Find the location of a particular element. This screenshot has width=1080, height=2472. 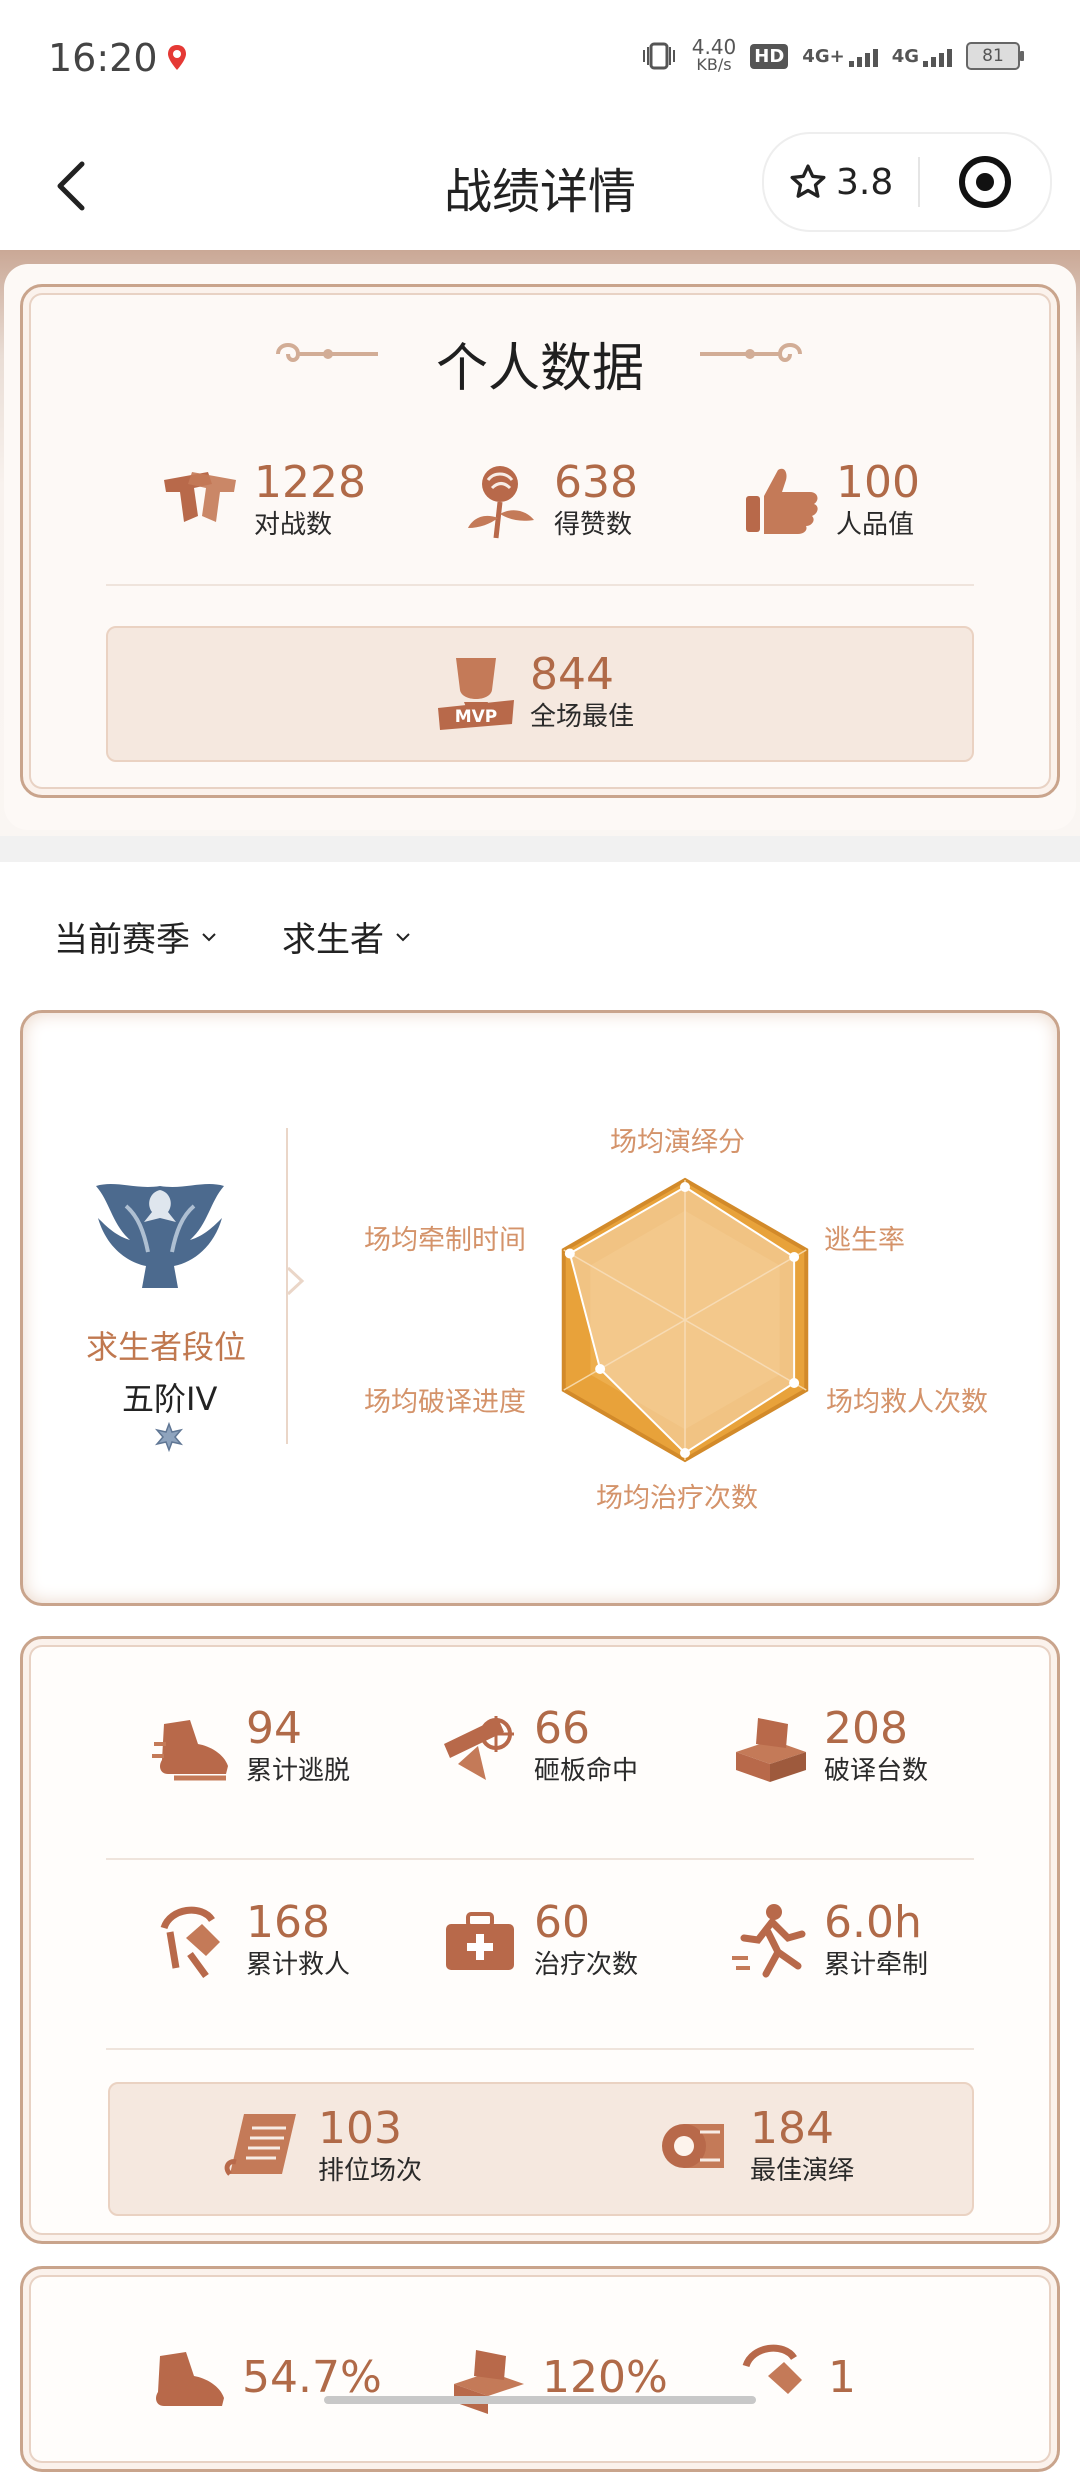

battery-icon: 81 is located at coordinates (995, 56).